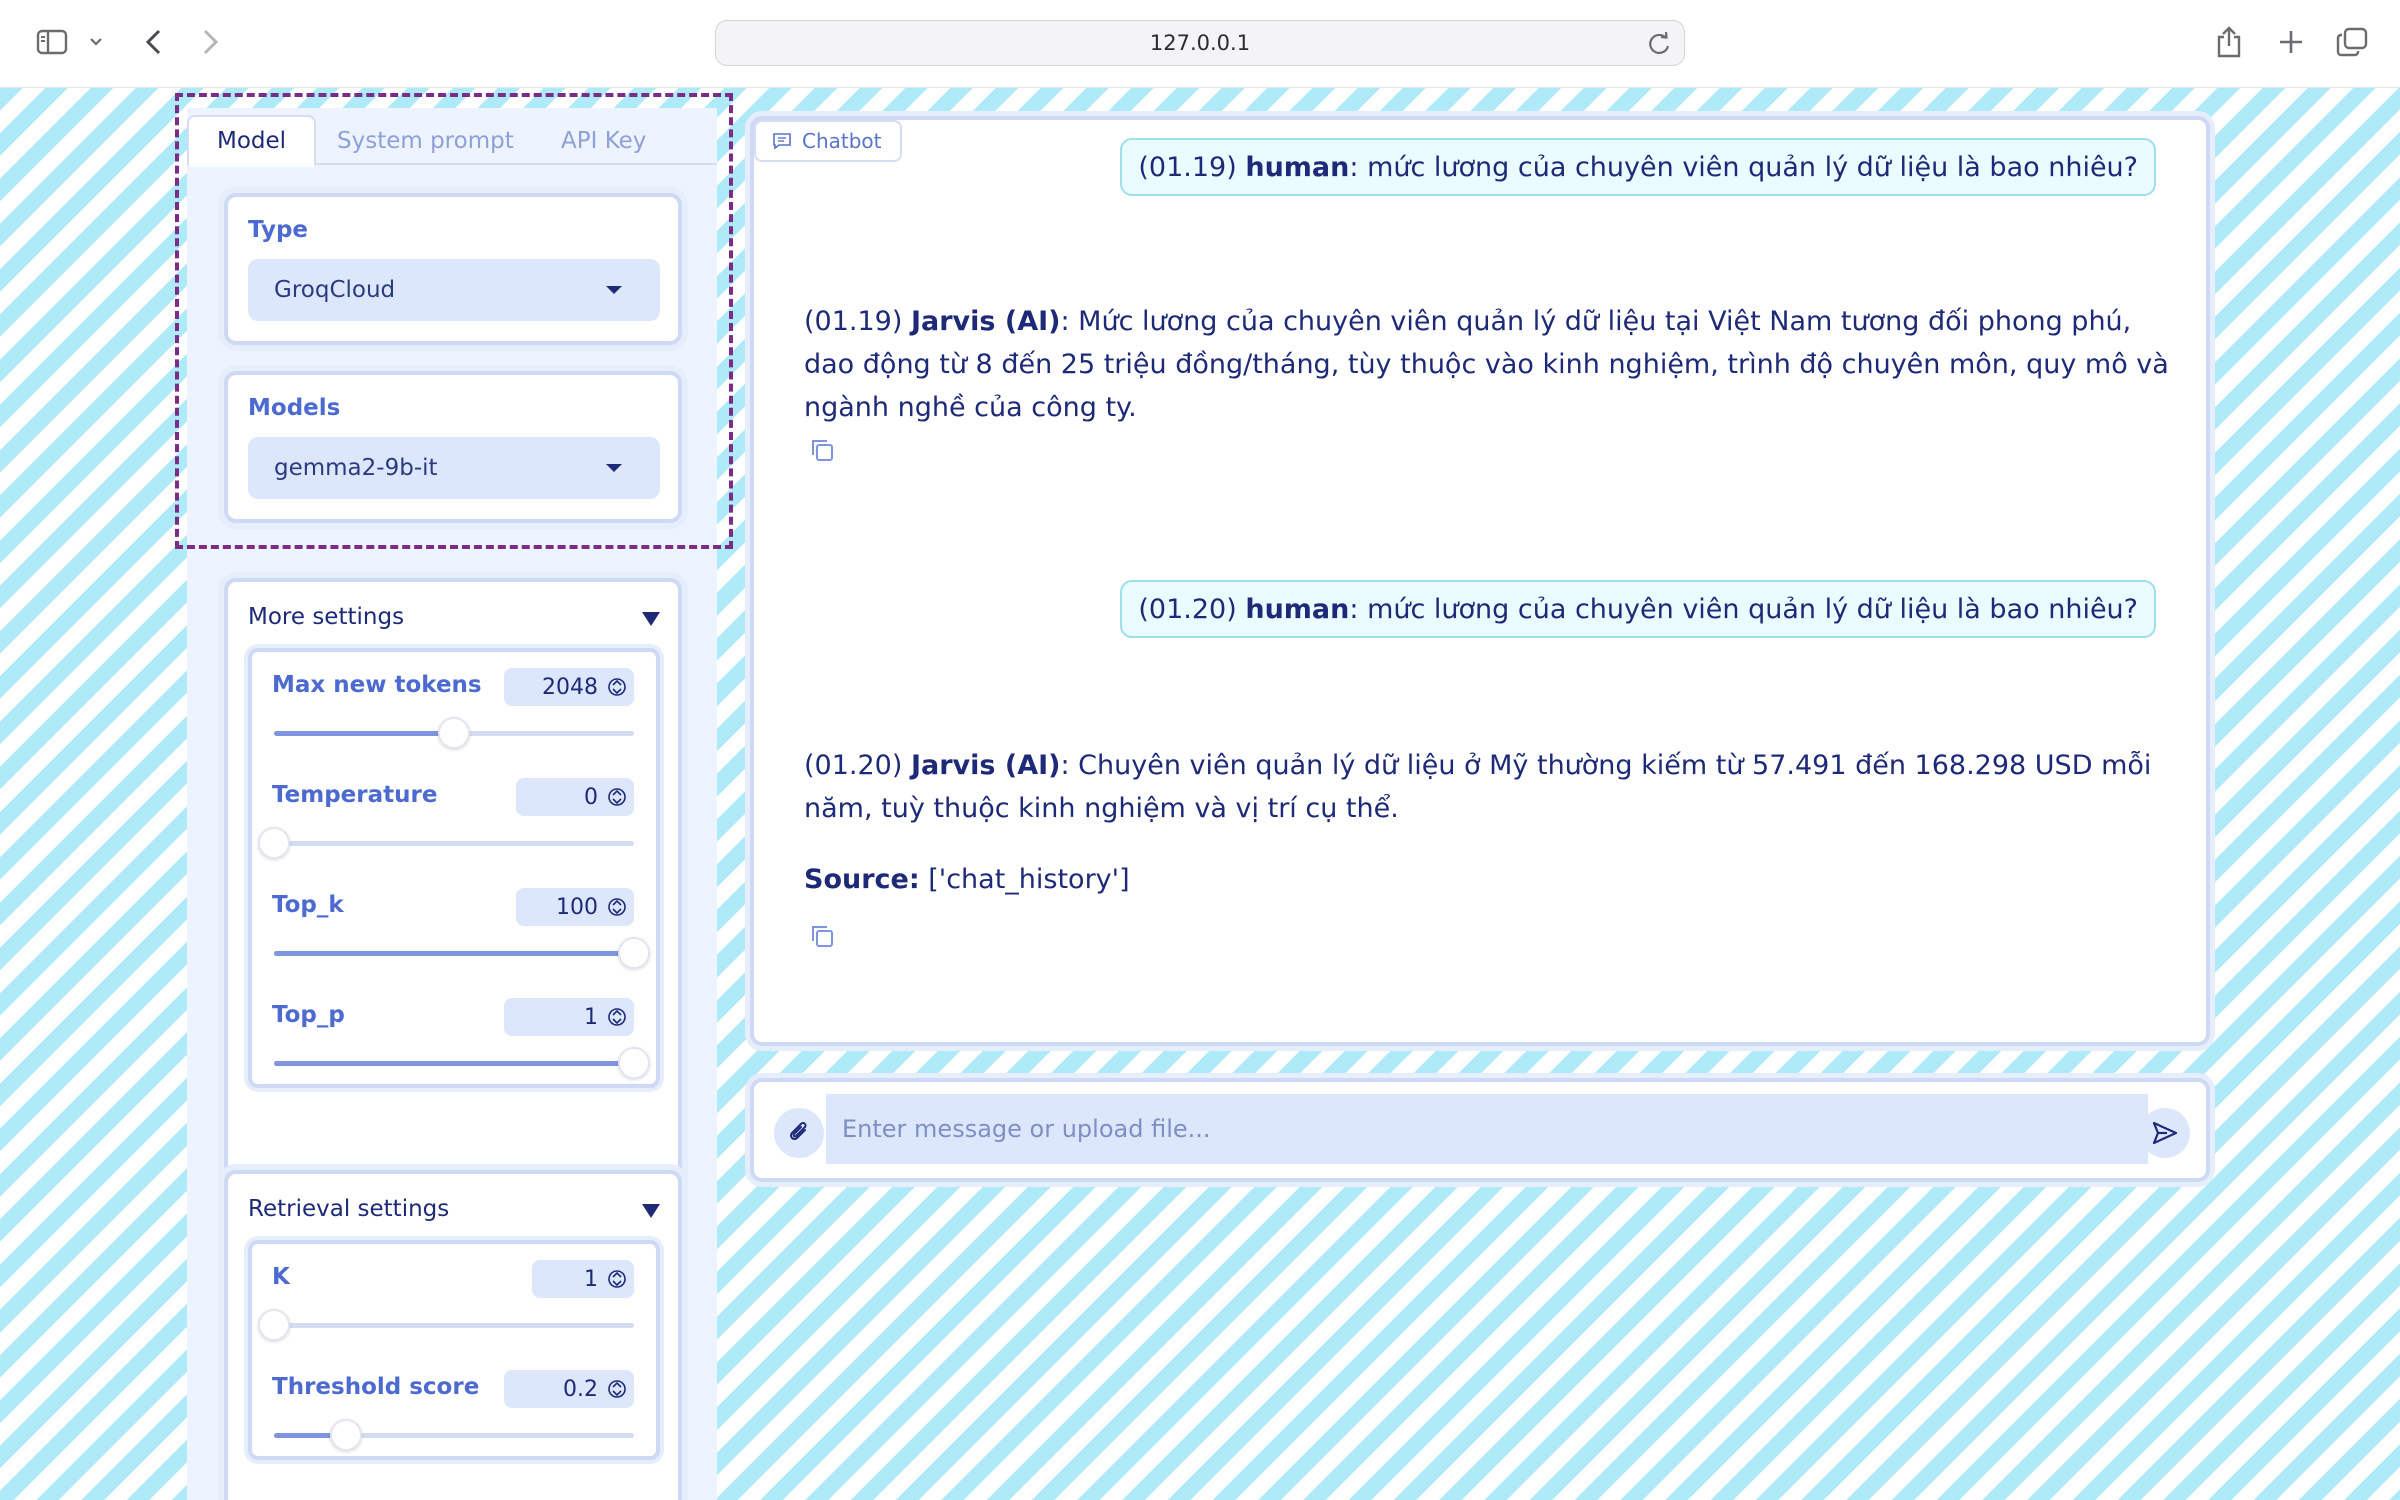 The width and height of the screenshot is (2400, 1500). I want to click on attach-button, so click(799, 1133).